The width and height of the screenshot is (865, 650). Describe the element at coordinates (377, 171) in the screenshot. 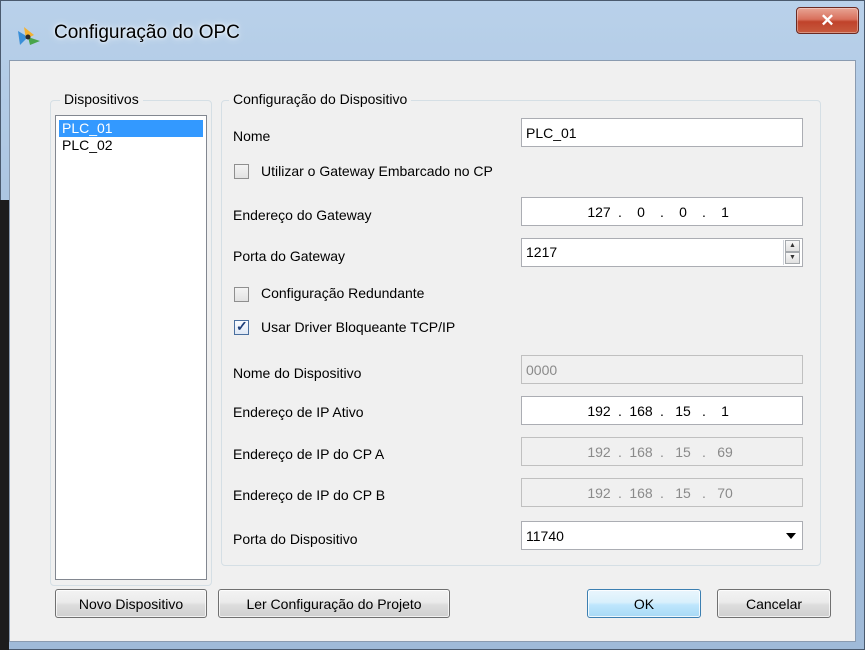

I see `embedded-gateway-label: Utilizar o Gateway Embarcado no CP` at that location.